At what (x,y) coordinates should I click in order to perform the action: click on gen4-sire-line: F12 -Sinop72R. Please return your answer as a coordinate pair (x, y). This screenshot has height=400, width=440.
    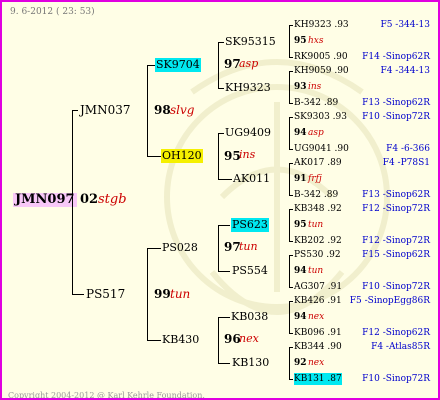
    Looking at the image, I should click on (396, 209).